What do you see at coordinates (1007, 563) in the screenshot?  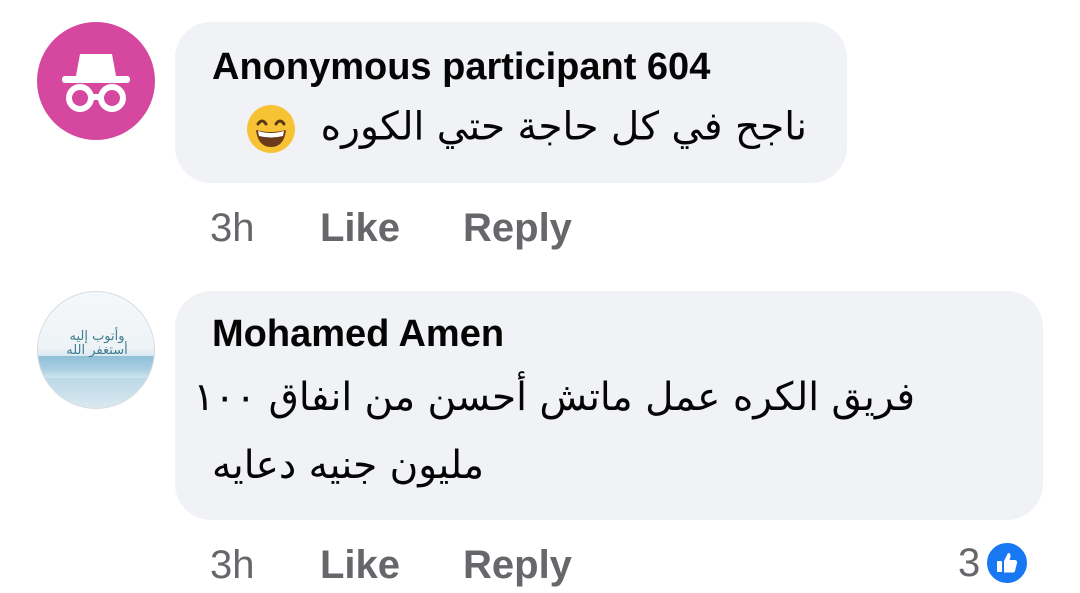 I see `thumbs-up-icon` at bounding box center [1007, 563].